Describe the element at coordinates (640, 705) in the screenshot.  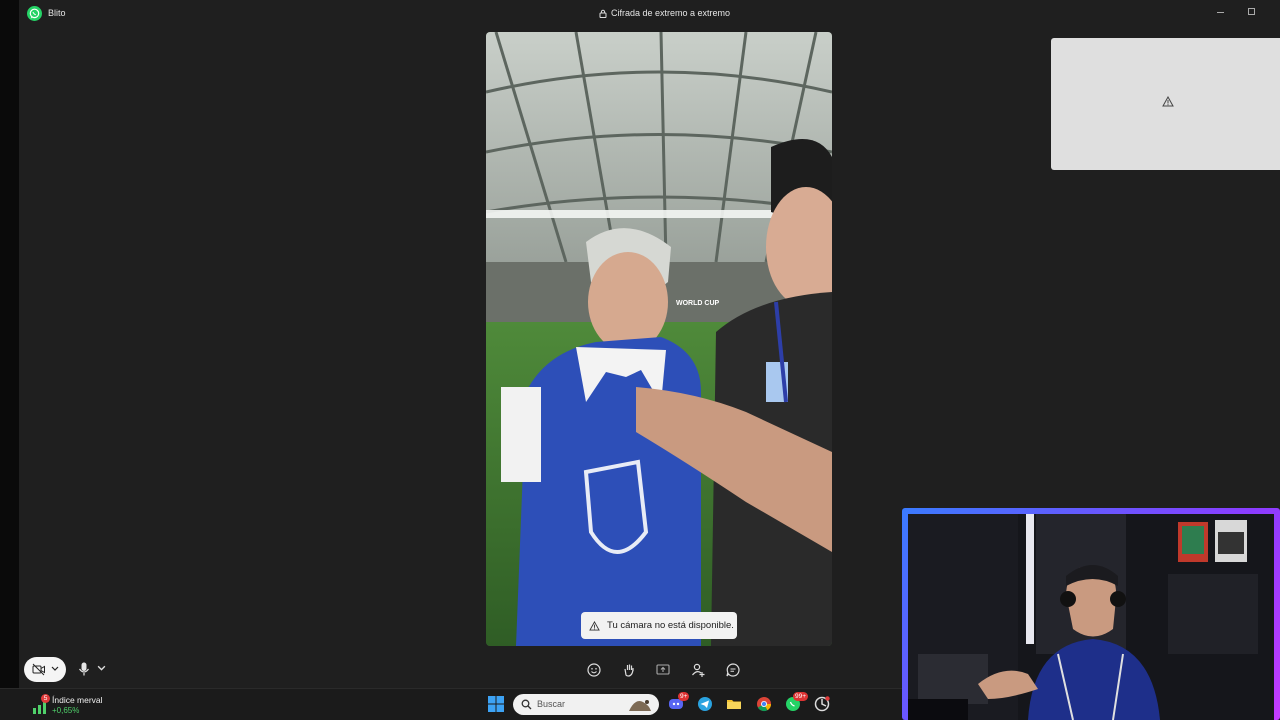
I see `search-highlight-image-icon` at that location.